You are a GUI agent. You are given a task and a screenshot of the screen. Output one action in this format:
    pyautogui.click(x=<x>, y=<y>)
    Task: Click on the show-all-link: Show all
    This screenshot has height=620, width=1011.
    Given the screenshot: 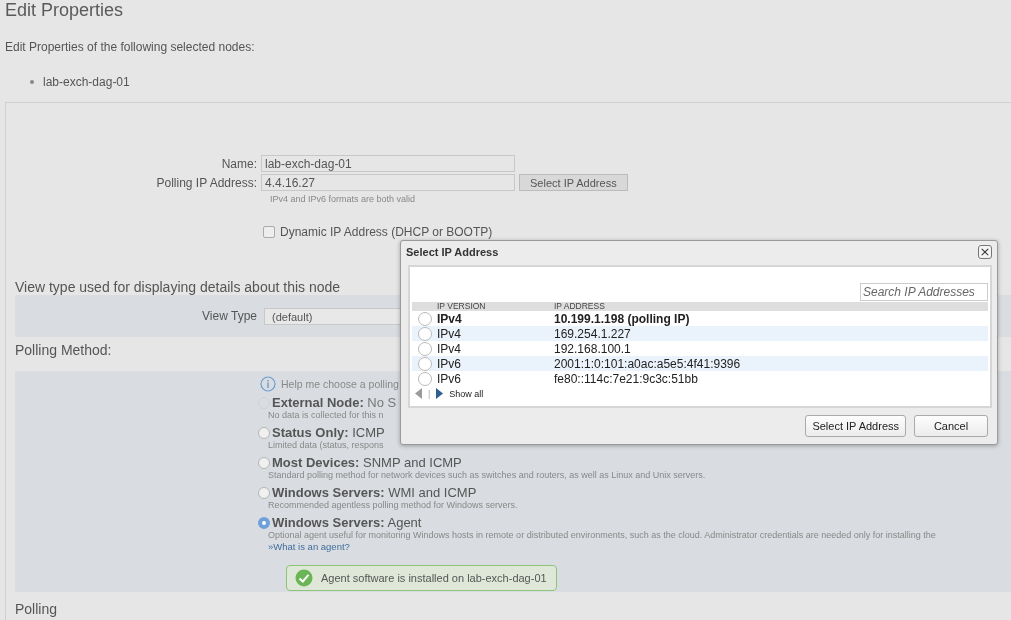 What is the action you would take?
    pyautogui.click(x=466, y=393)
    